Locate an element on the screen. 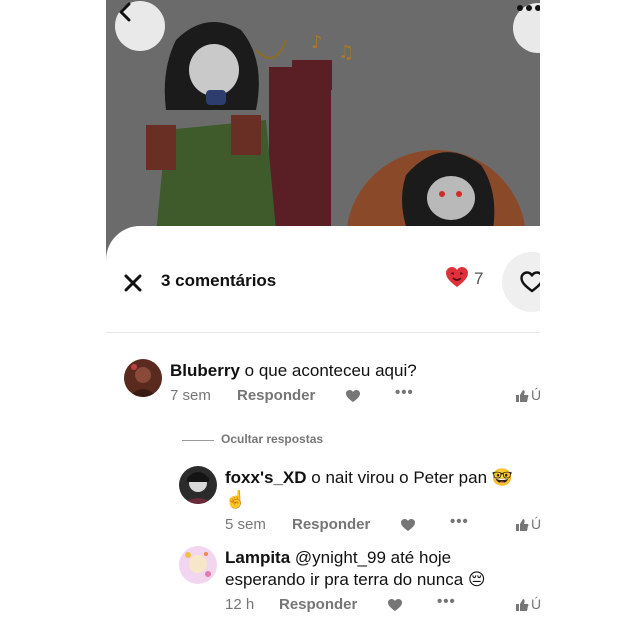 Image resolution: width=632 pixels, height=631 pixels. chevron-left-icon is located at coordinates (125, 12).